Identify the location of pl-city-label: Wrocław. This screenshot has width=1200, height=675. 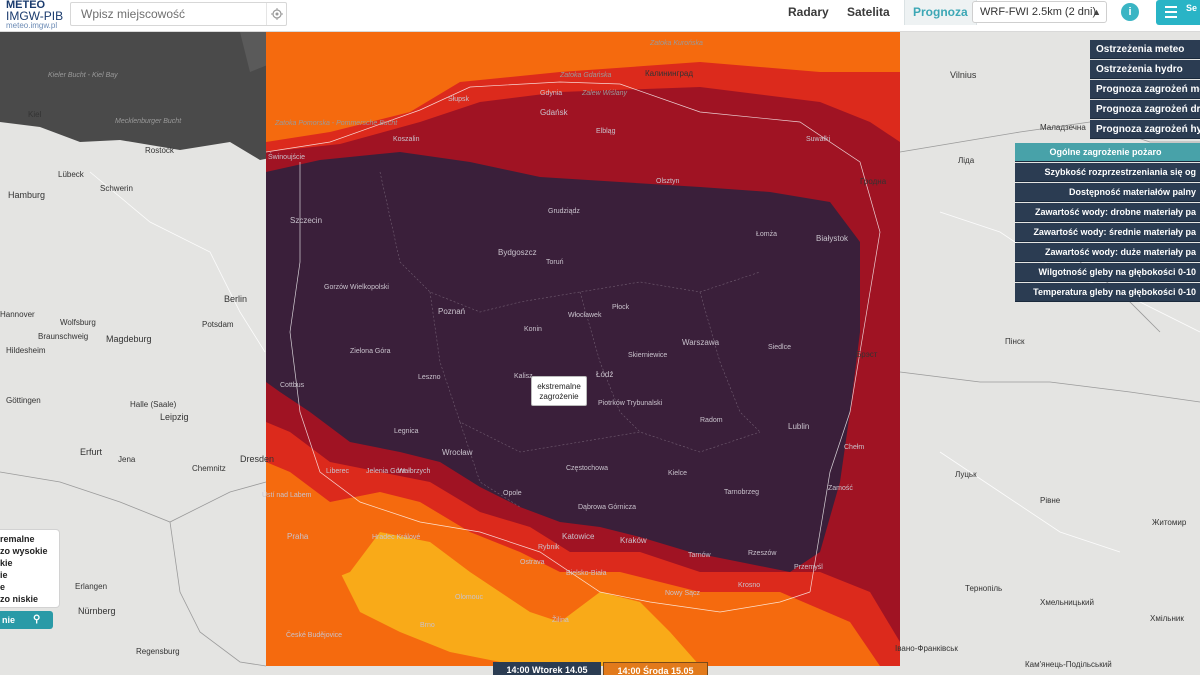
(457, 452).